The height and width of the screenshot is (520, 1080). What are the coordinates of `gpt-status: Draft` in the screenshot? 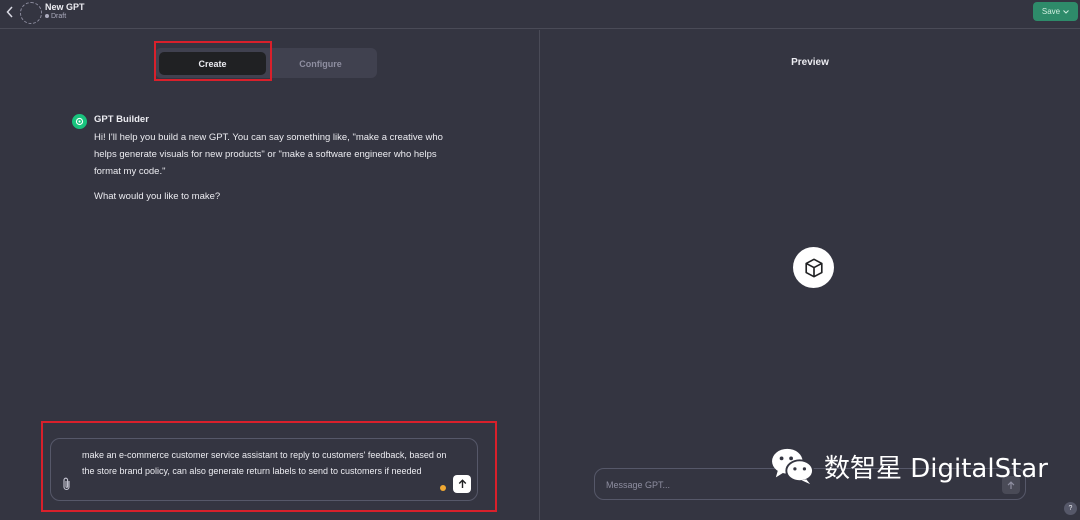 It's located at (55, 16).